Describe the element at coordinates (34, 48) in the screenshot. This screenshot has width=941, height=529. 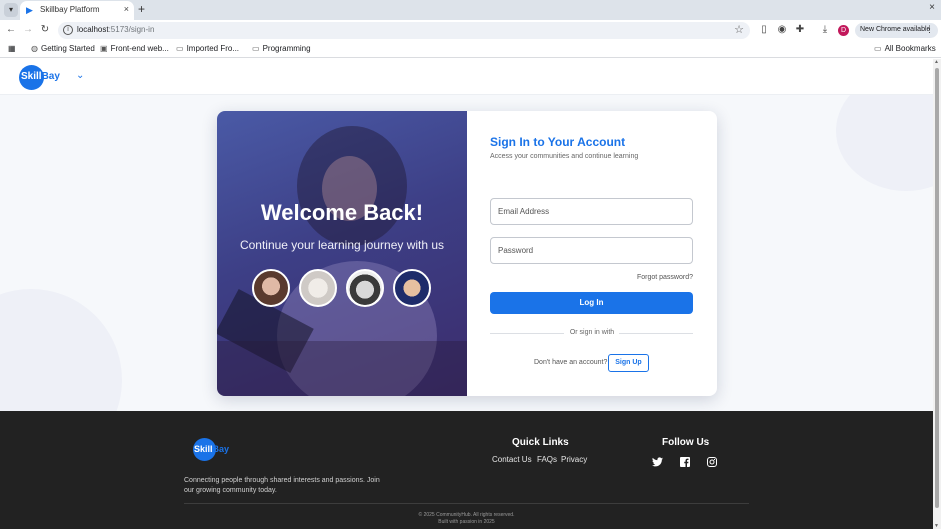
I see `globe-icon: ◍` at that location.